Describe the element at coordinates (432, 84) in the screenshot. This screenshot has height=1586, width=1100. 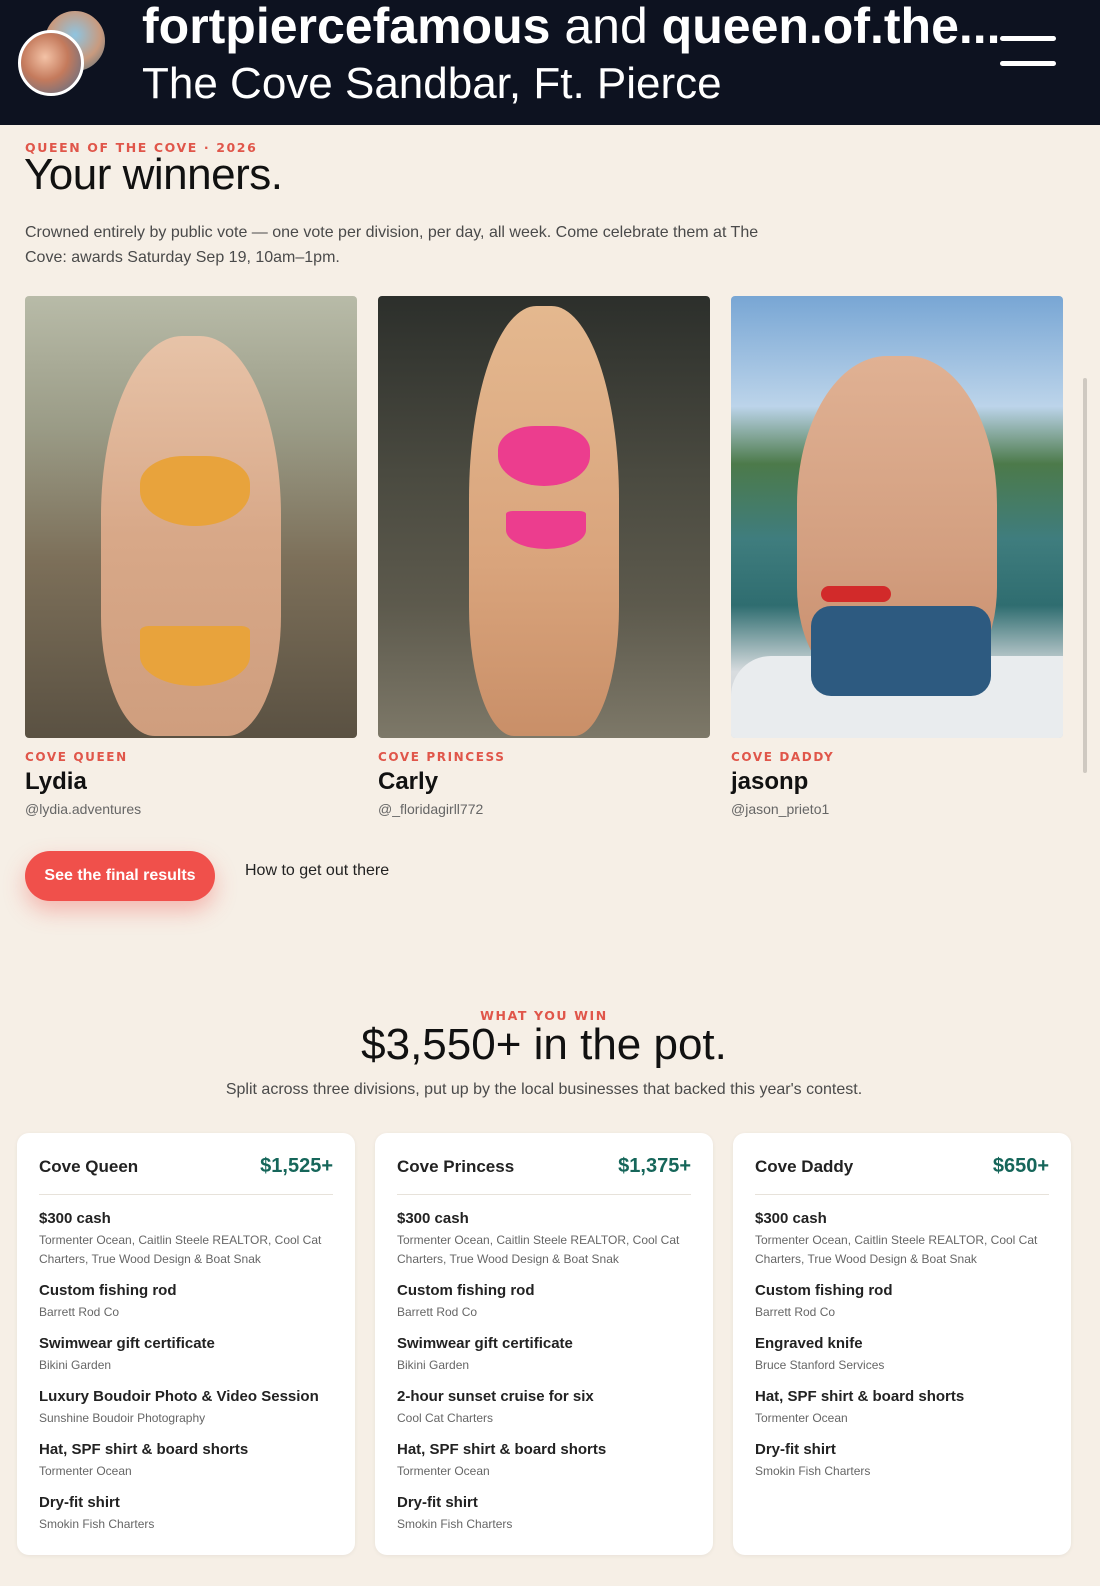
I see `story-location: The Cove Sandbar, Ft. Pierce` at that location.